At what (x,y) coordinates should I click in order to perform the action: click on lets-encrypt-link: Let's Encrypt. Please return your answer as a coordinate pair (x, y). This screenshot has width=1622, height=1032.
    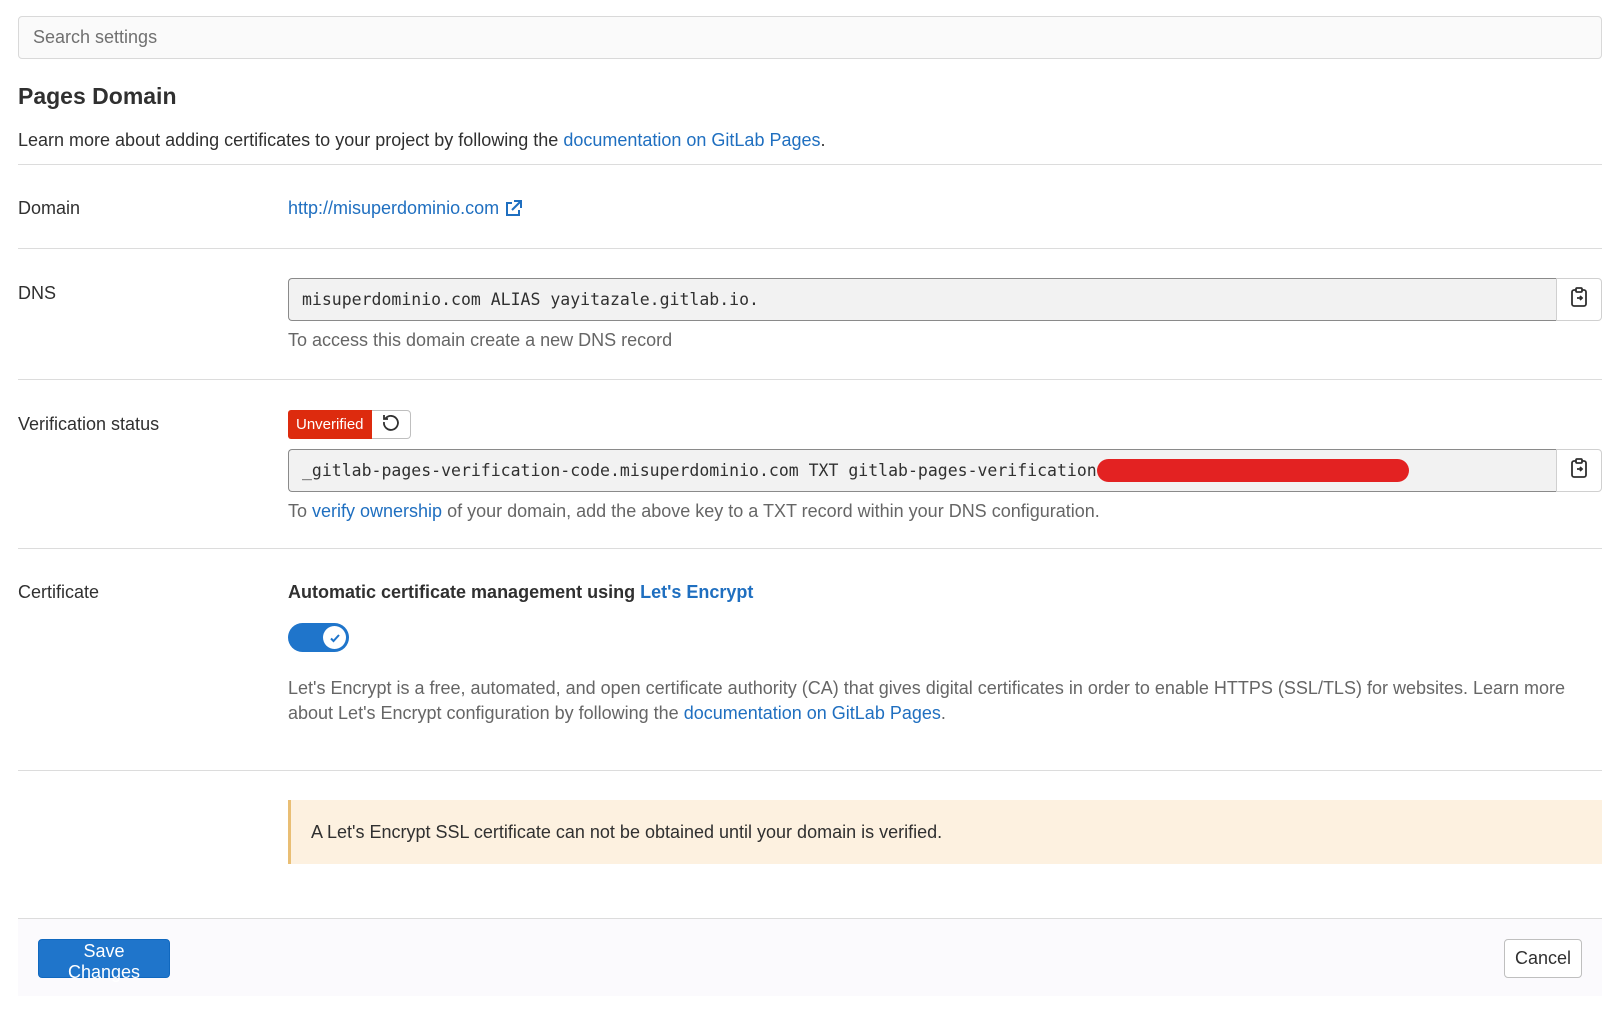
    Looking at the image, I should click on (696, 592).